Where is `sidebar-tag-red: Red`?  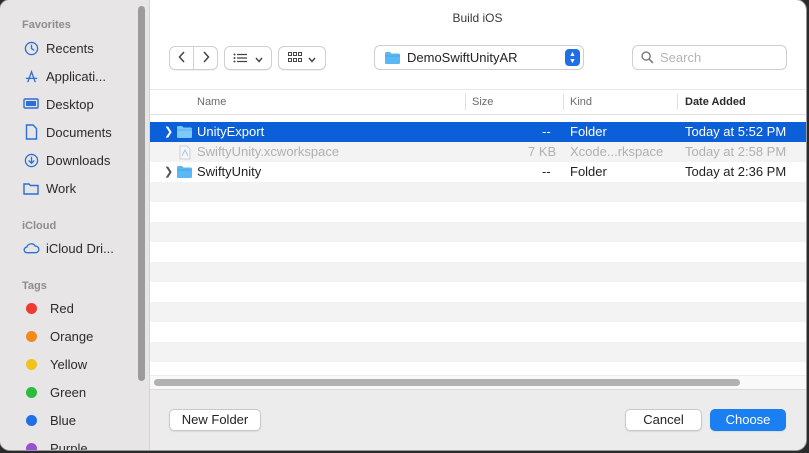 sidebar-tag-red: Red is located at coordinates (78, 308).